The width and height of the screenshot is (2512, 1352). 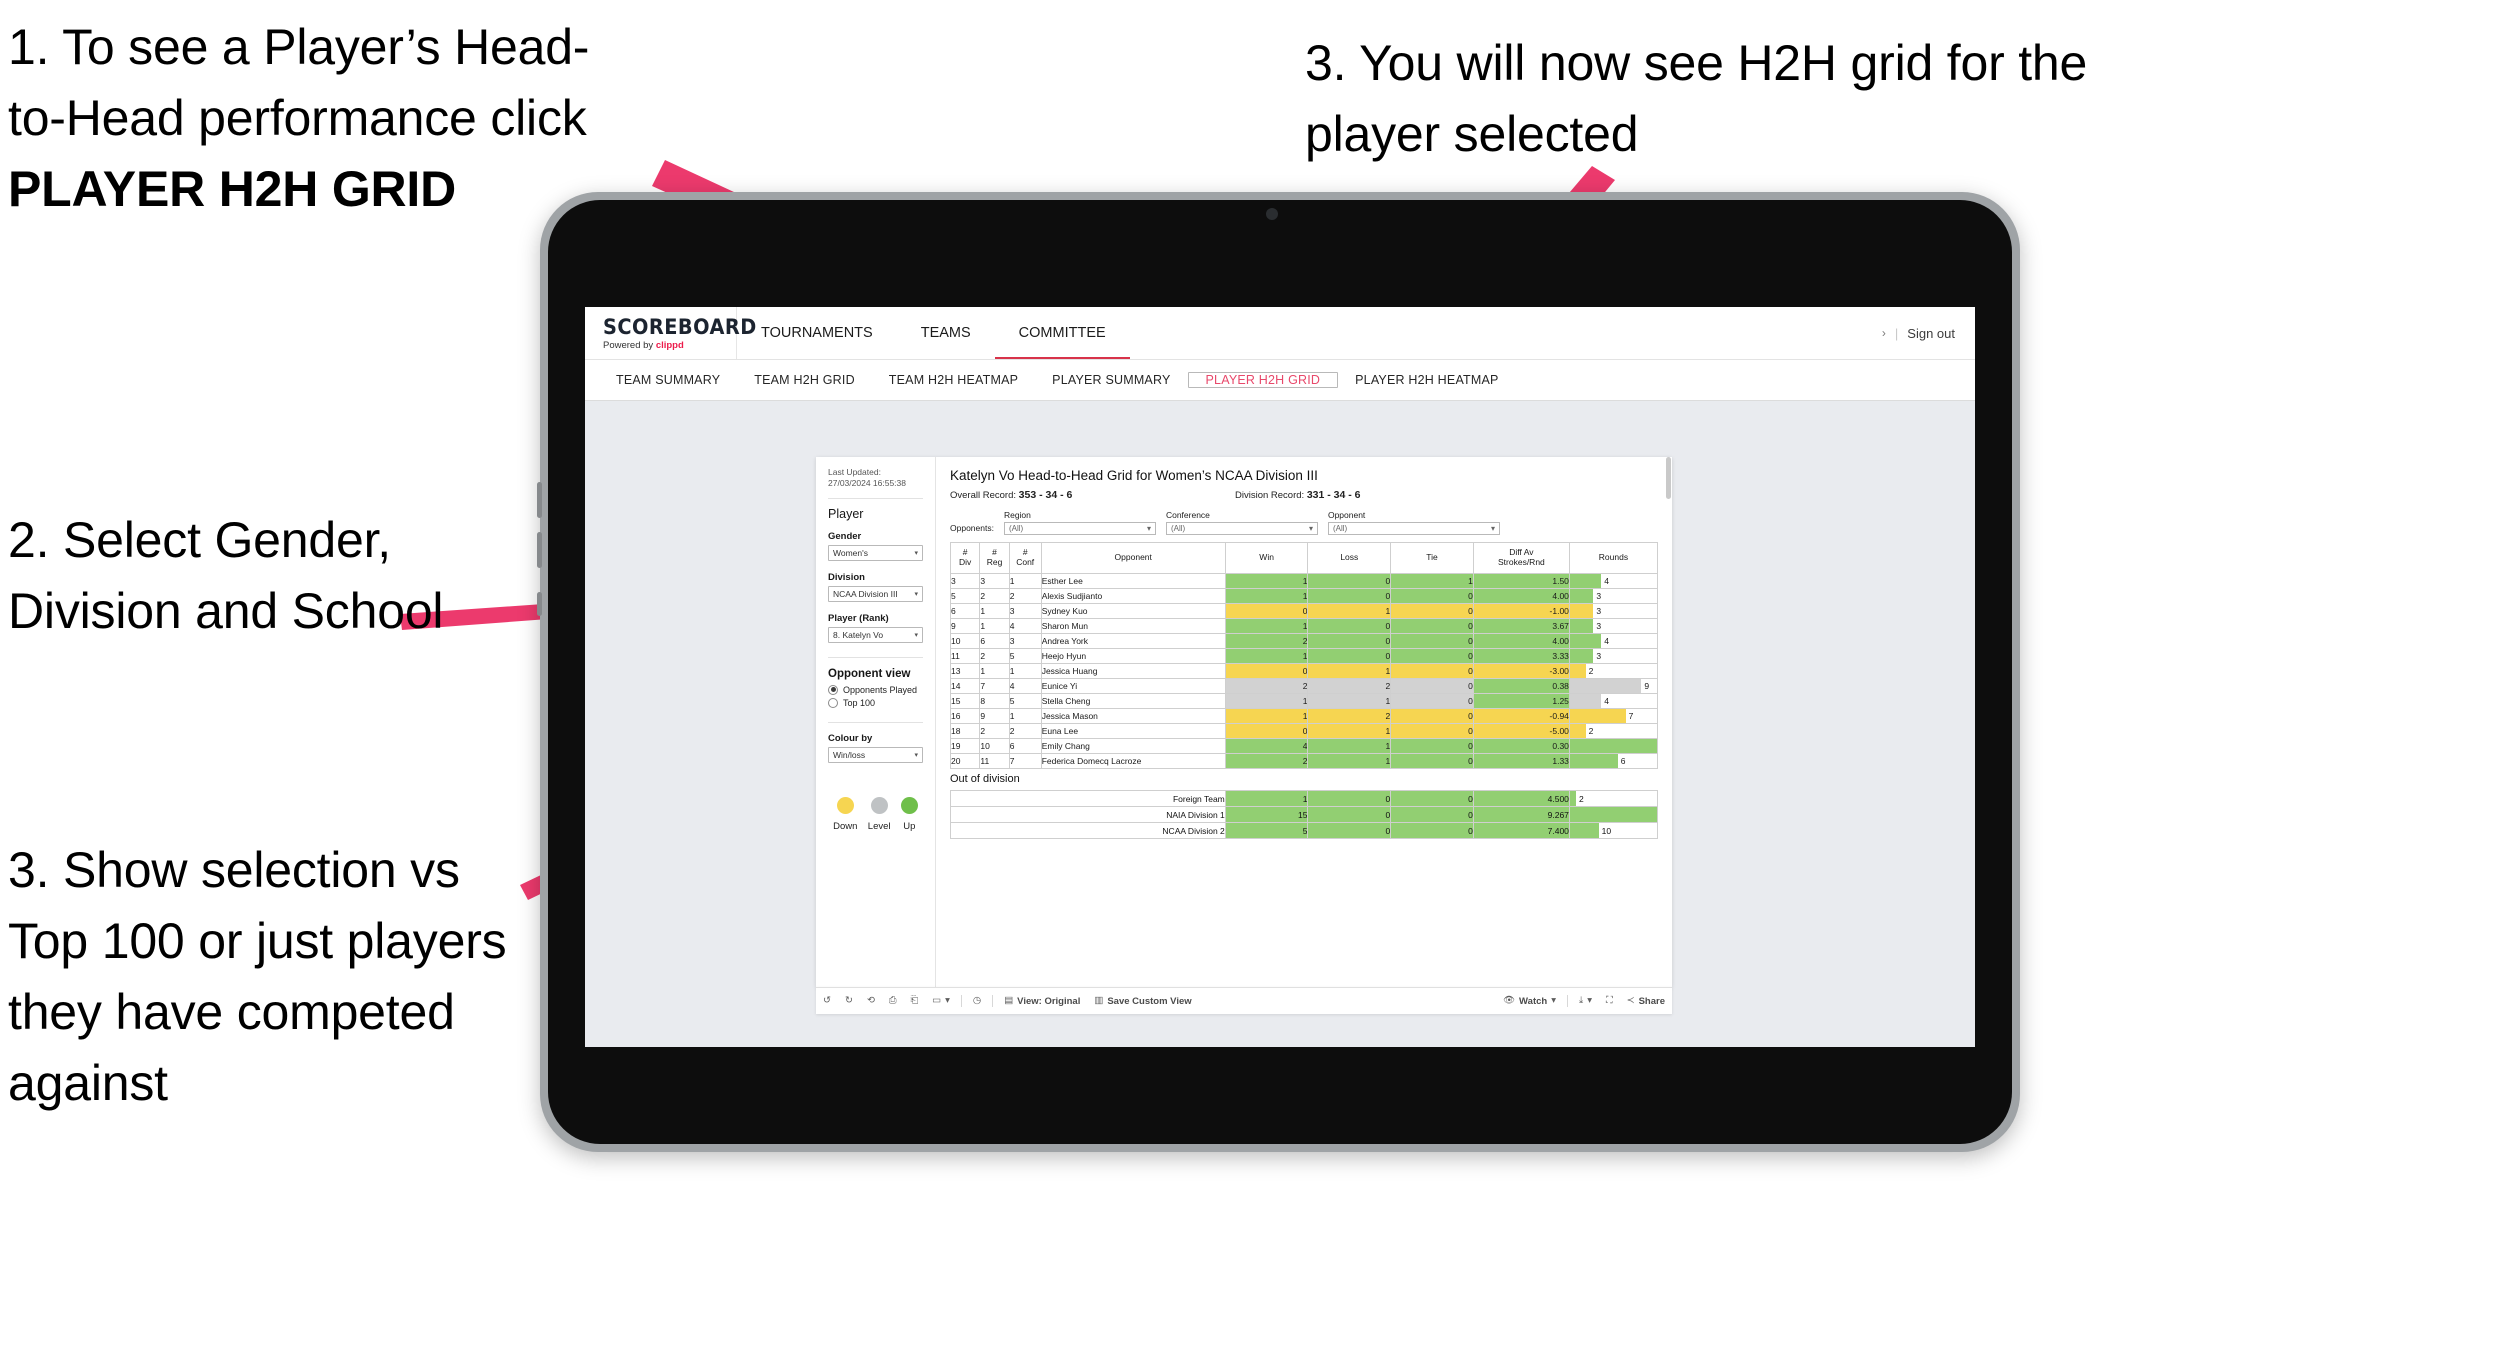 I want to click on col-header-rounds: Rounds, so click(x=1613, y=558).